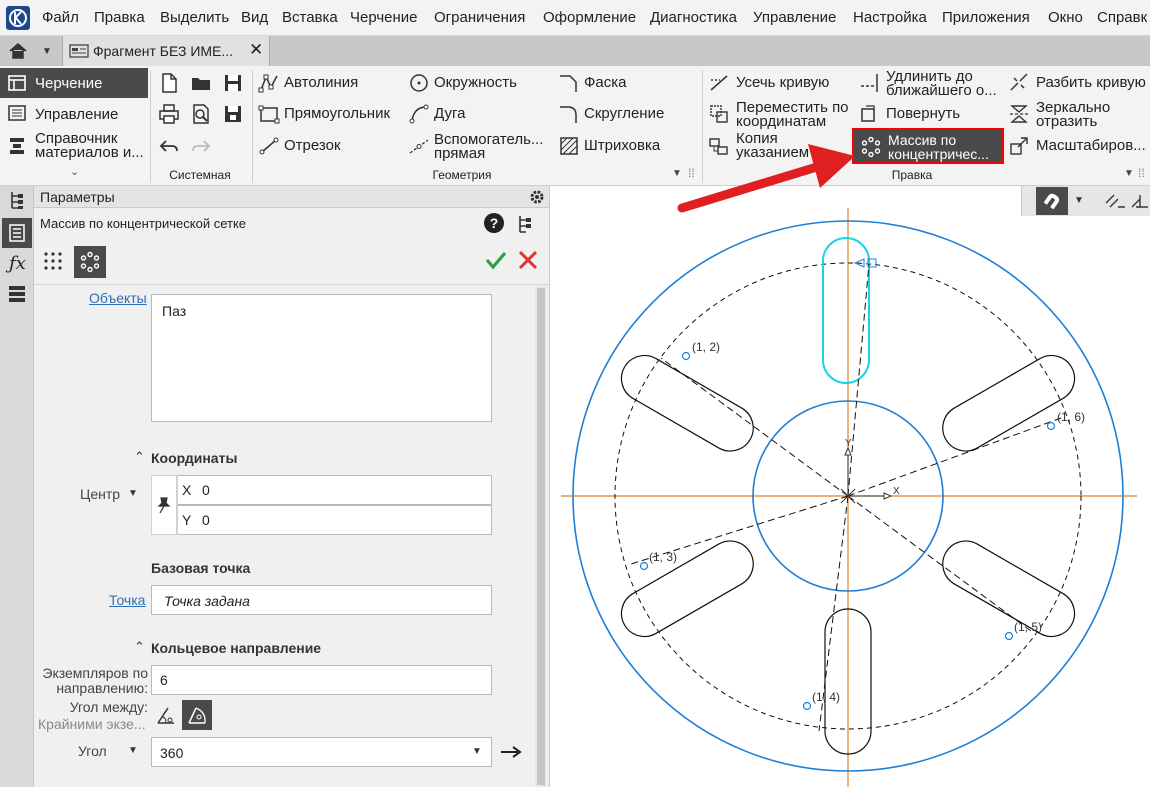 This screenshot has height=787, width=1150. Describe the element at coordinates (923, 113) in the screenshot. I see `tool-rotate-label: Повернуть` at that location.